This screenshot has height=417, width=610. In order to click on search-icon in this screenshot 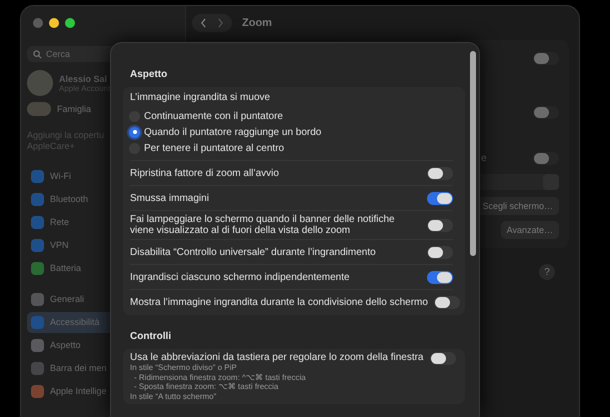, I will do `click(37, 54)`.